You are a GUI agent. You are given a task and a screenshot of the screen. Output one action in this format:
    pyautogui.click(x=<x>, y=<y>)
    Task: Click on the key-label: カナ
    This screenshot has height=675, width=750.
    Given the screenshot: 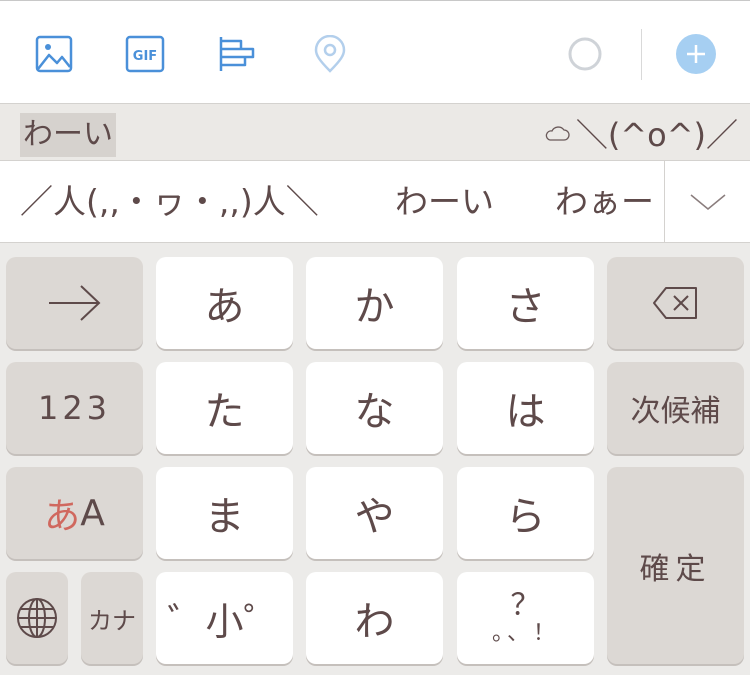 What is the action you would take?
    pyautogui.click(x=112, y=620)
    